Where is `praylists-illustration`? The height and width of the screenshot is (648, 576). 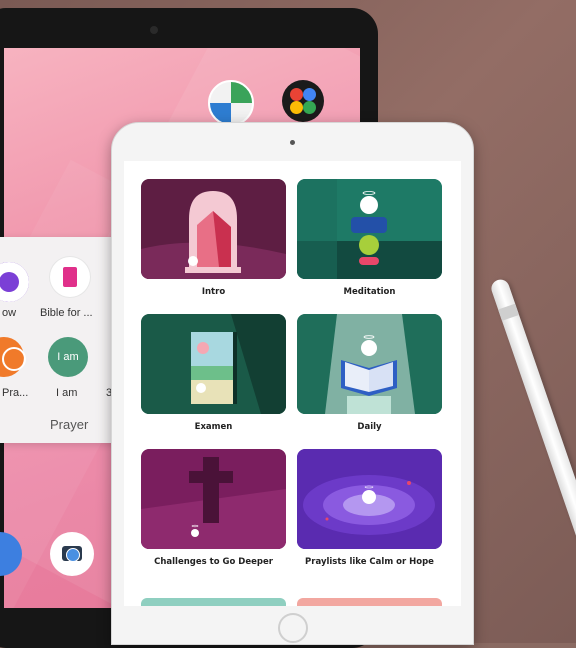 praylists-illustration is located at coordinates (369, 499).